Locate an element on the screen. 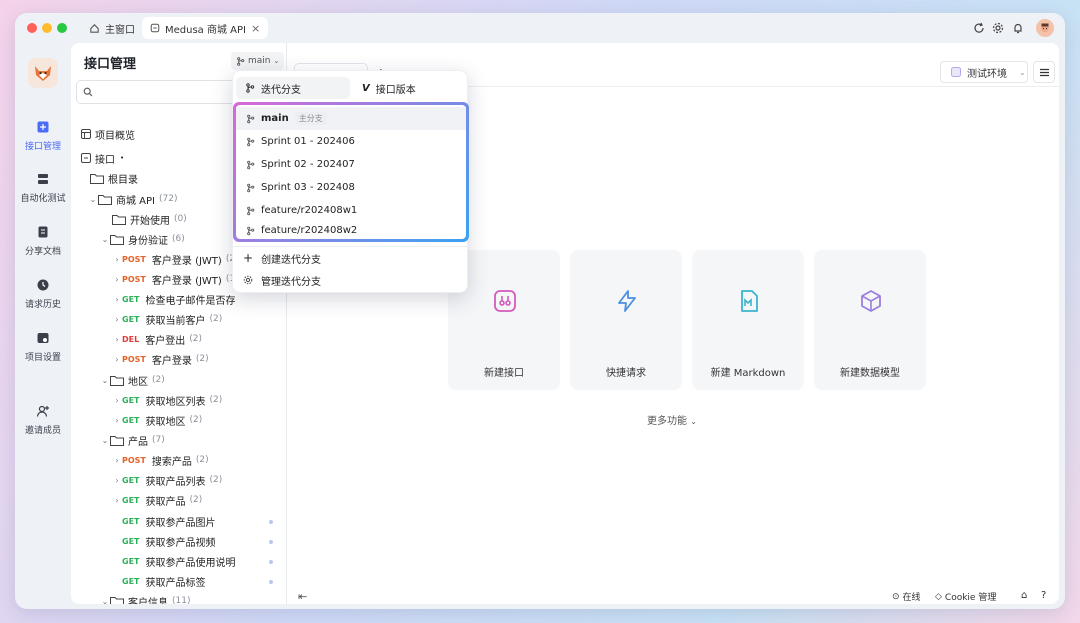 The height and width of the screenshot is (623, 1080). tree-endpoint: › GET 获取产品列表 (2) is located at coordinates (167, 480).